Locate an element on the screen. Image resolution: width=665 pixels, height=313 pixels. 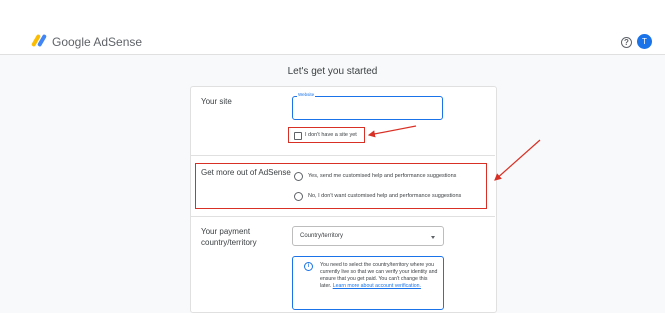
arrow-to-no-site is located at coordinates (392, 131).